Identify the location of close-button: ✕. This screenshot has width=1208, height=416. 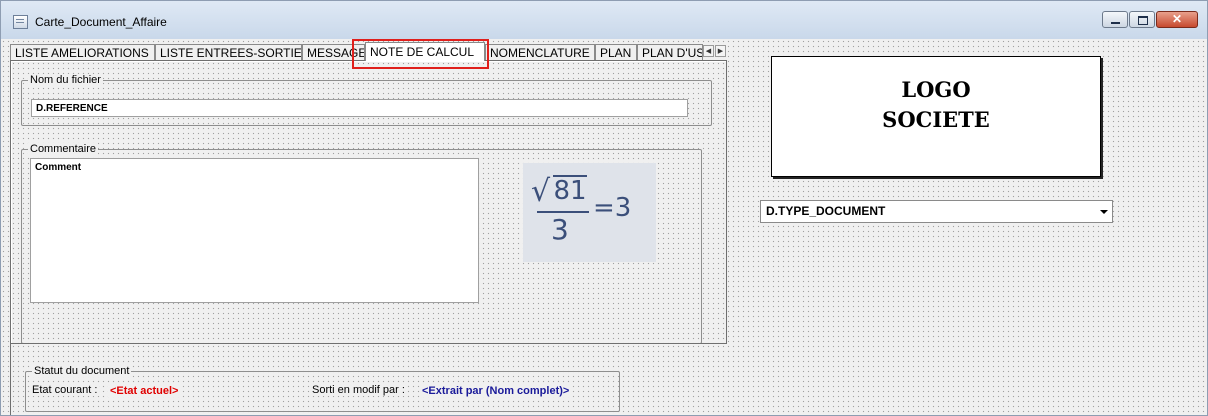
(1177, 19).